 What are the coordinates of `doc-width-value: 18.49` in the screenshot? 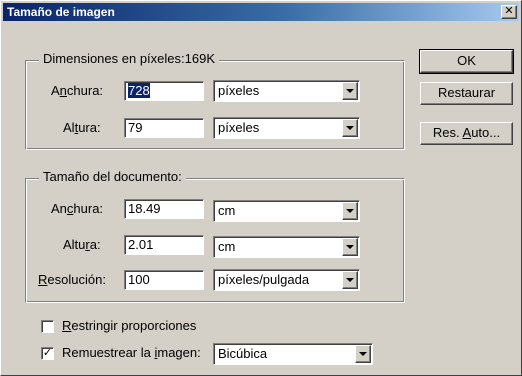 It's located at (144, 208).